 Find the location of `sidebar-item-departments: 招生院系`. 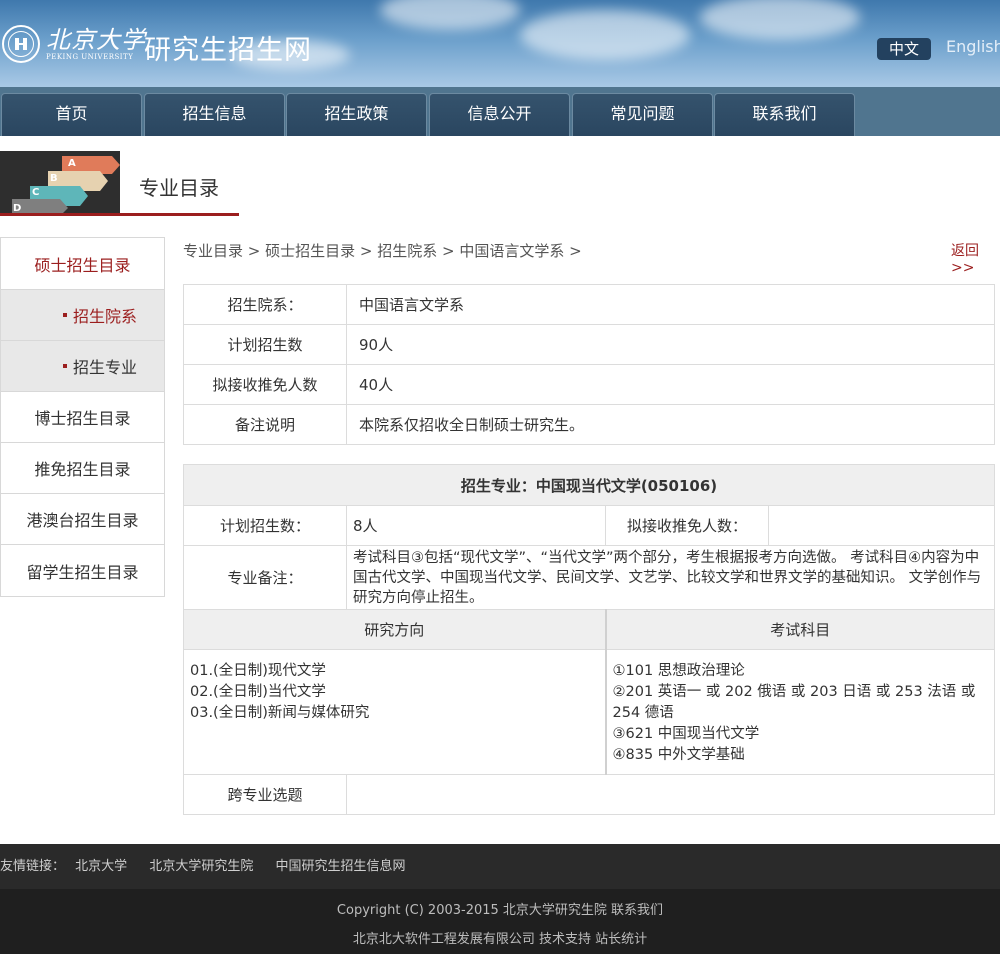

sidebar-item-departments: 招生院系 is located at coordinates (82, 315).